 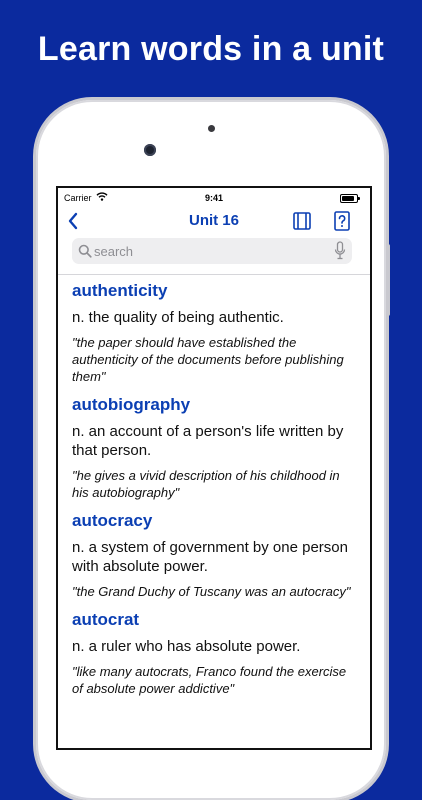 What do you see at coordinates (211, 49) in the screenshot?
I see `promo-headline: Learn words in a unit` at bounding box center [211, 49].